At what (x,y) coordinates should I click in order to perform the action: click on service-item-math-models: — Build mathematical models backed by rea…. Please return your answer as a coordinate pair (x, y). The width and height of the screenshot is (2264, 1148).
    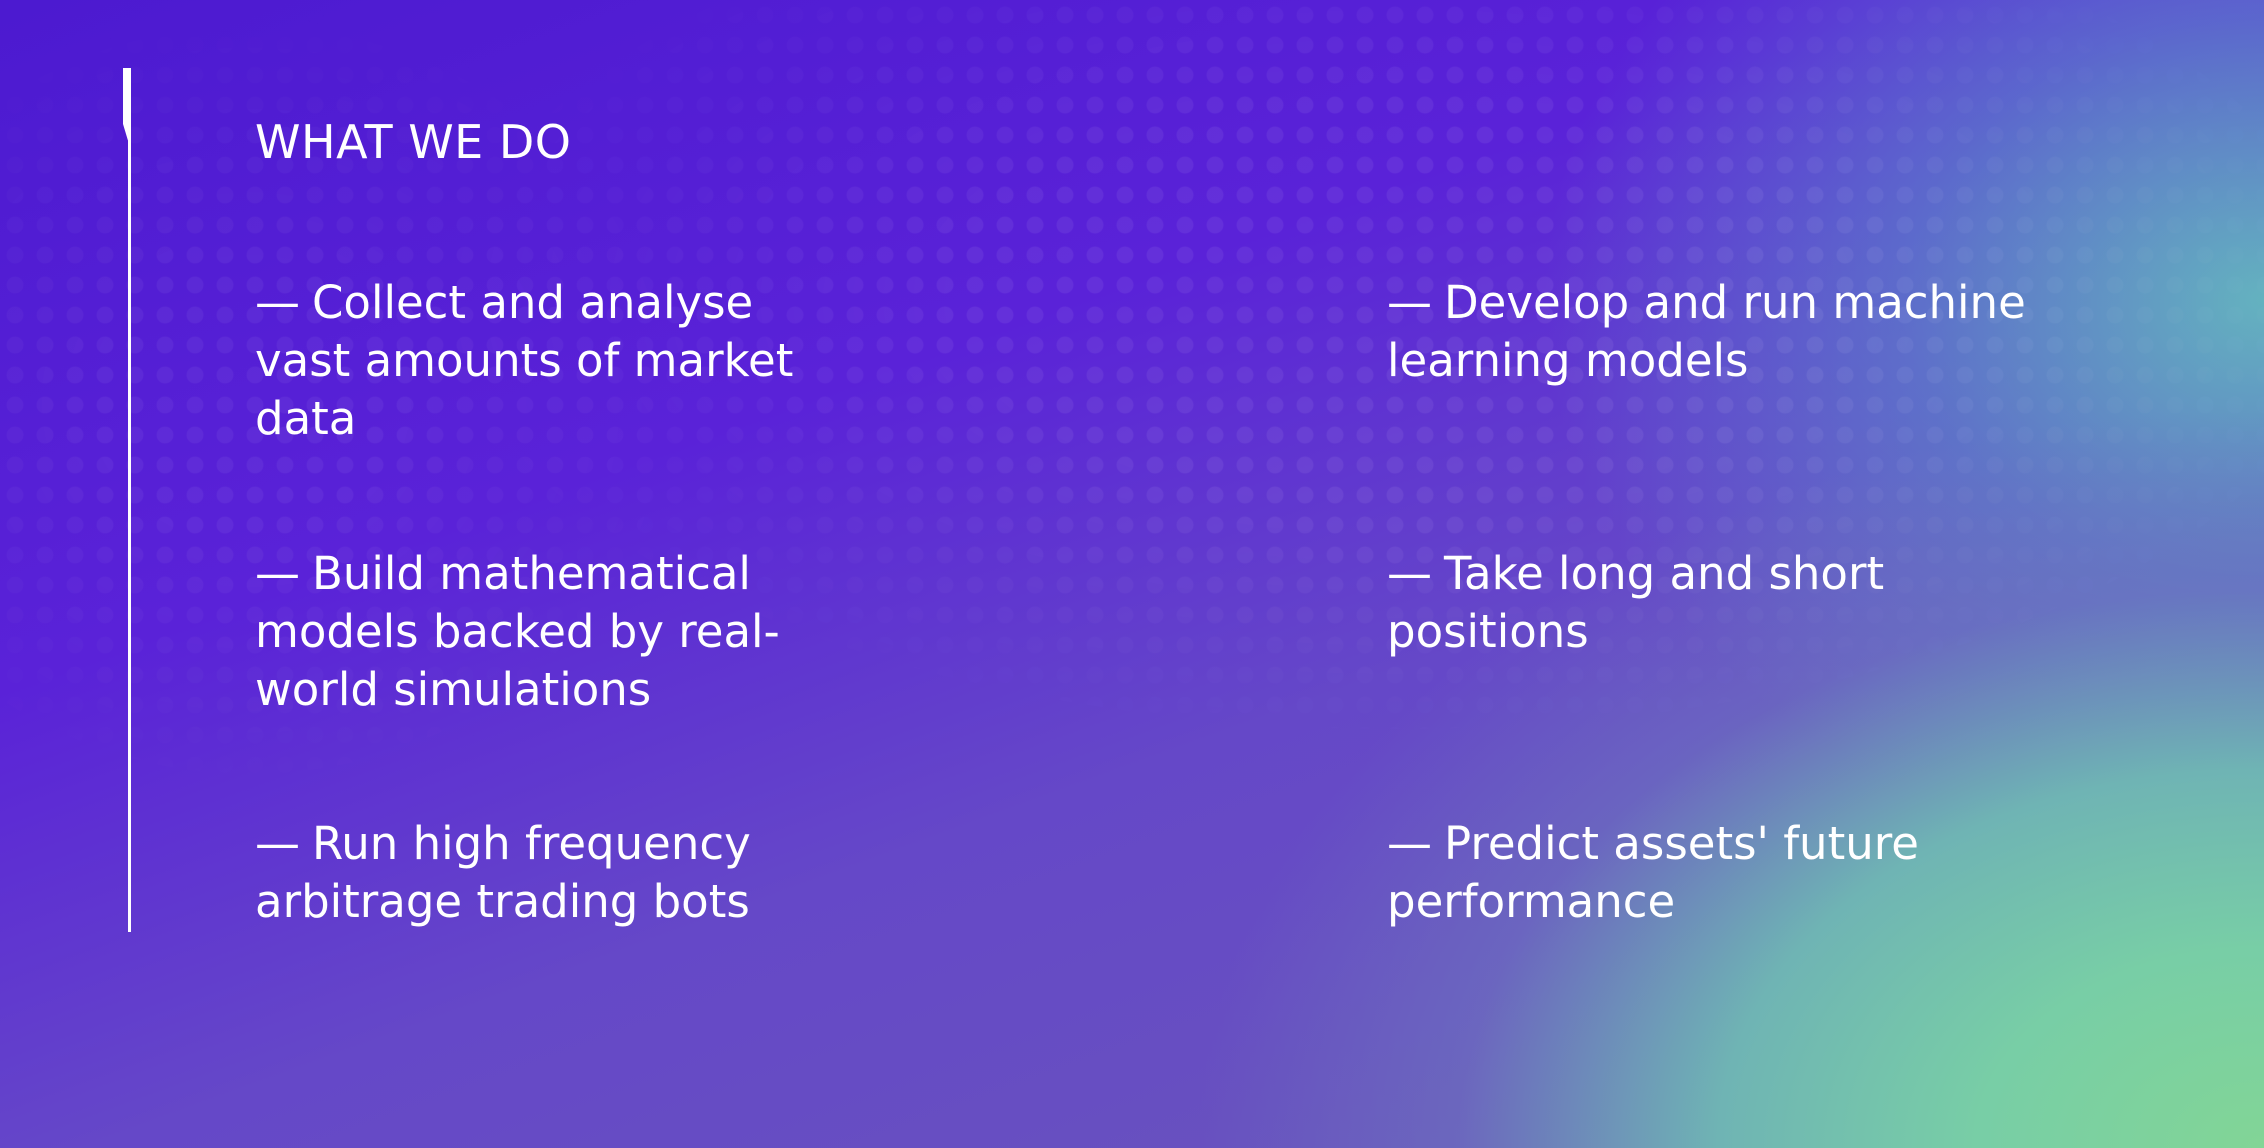
    Looking at the image, I should click on (535, 632).